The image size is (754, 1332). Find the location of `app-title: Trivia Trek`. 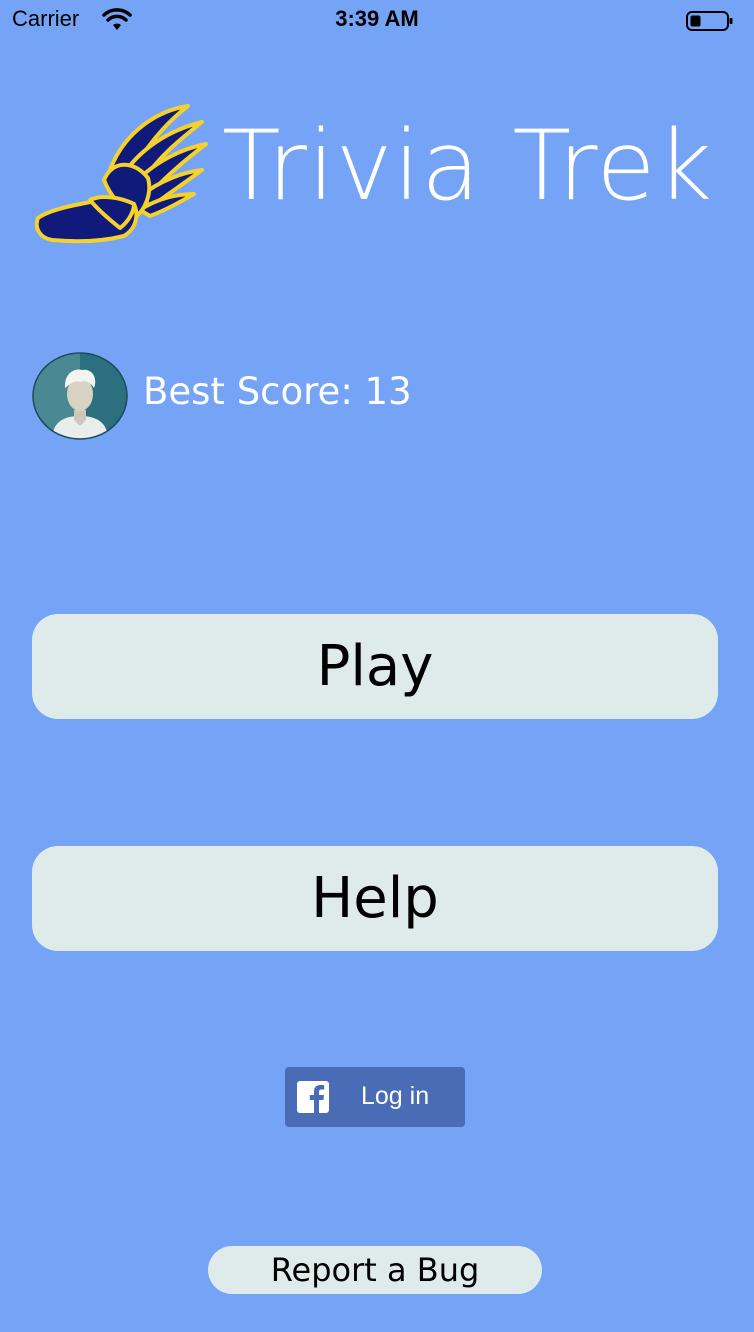

app-title: Trivia Trek is located at coordinates (468, 166).